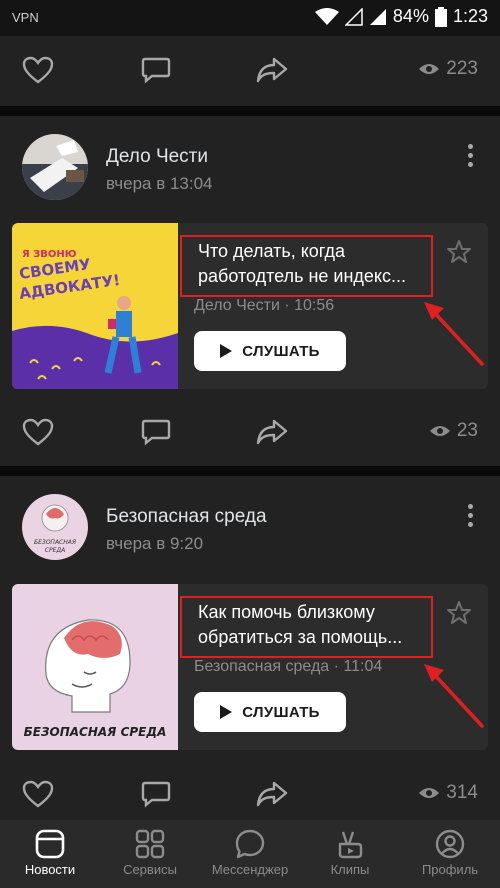 Image resolution: width=500 pixels, height=888 pixels. I want to click on clock: 1:23, so click(470, 16).